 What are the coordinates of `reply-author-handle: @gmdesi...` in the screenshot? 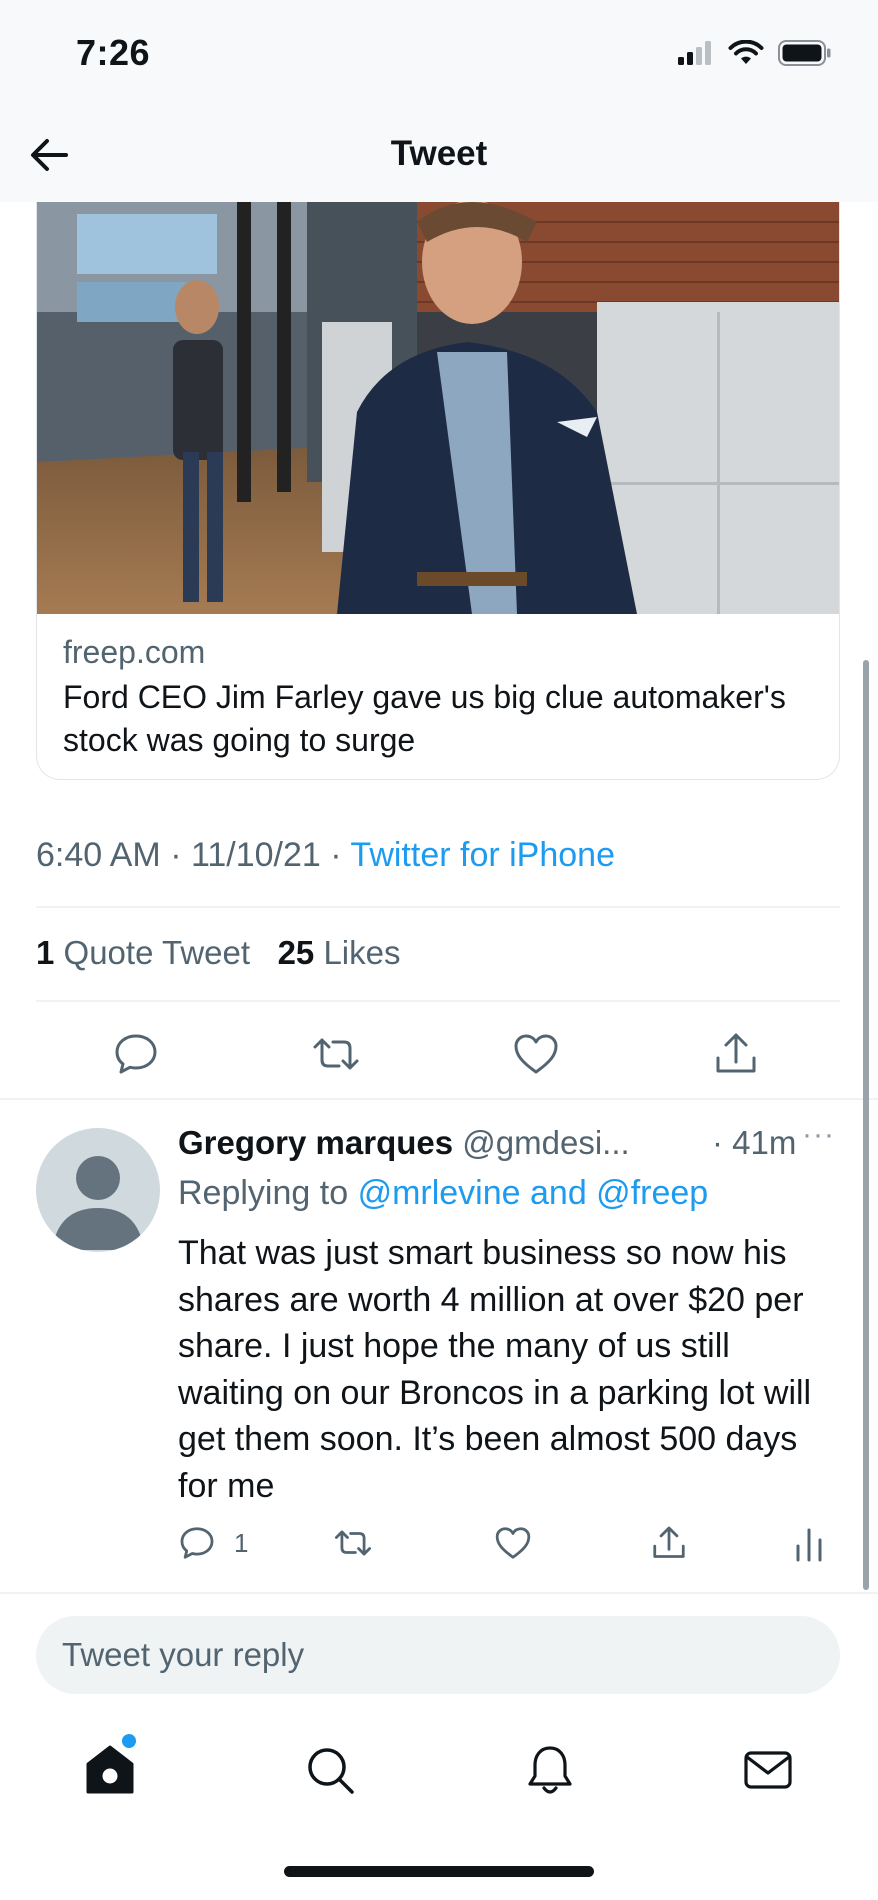 It's located at (545, 1142).